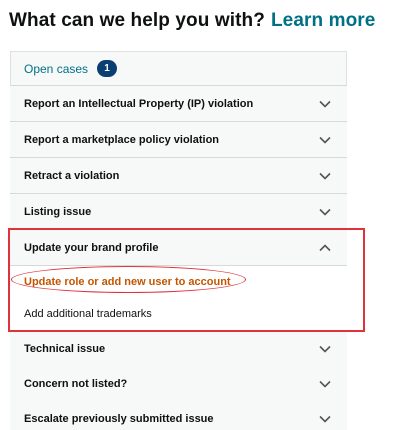 The image size is (416, 430). I want to click on topic-retract-violation: Retract a violation, so click(178, 176).